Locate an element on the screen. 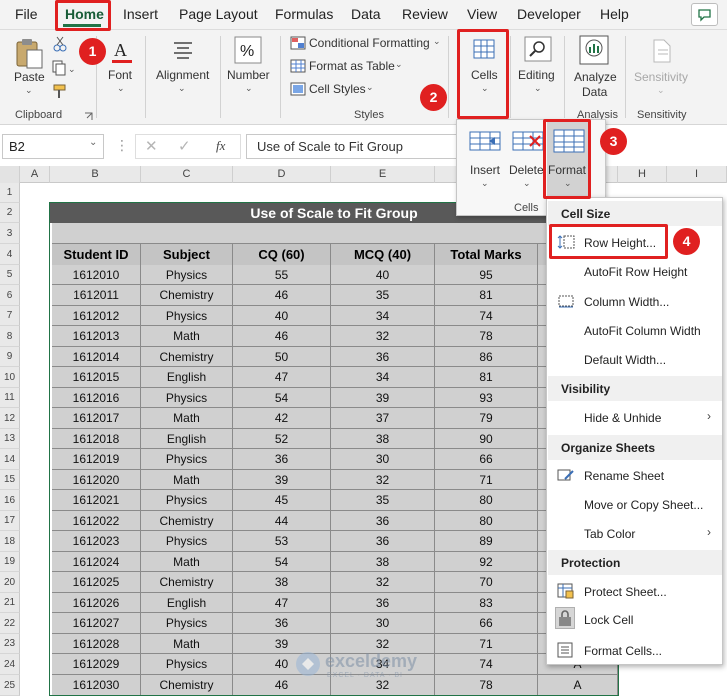  table-header-cell: Subject is located at coordinates (187, 255).